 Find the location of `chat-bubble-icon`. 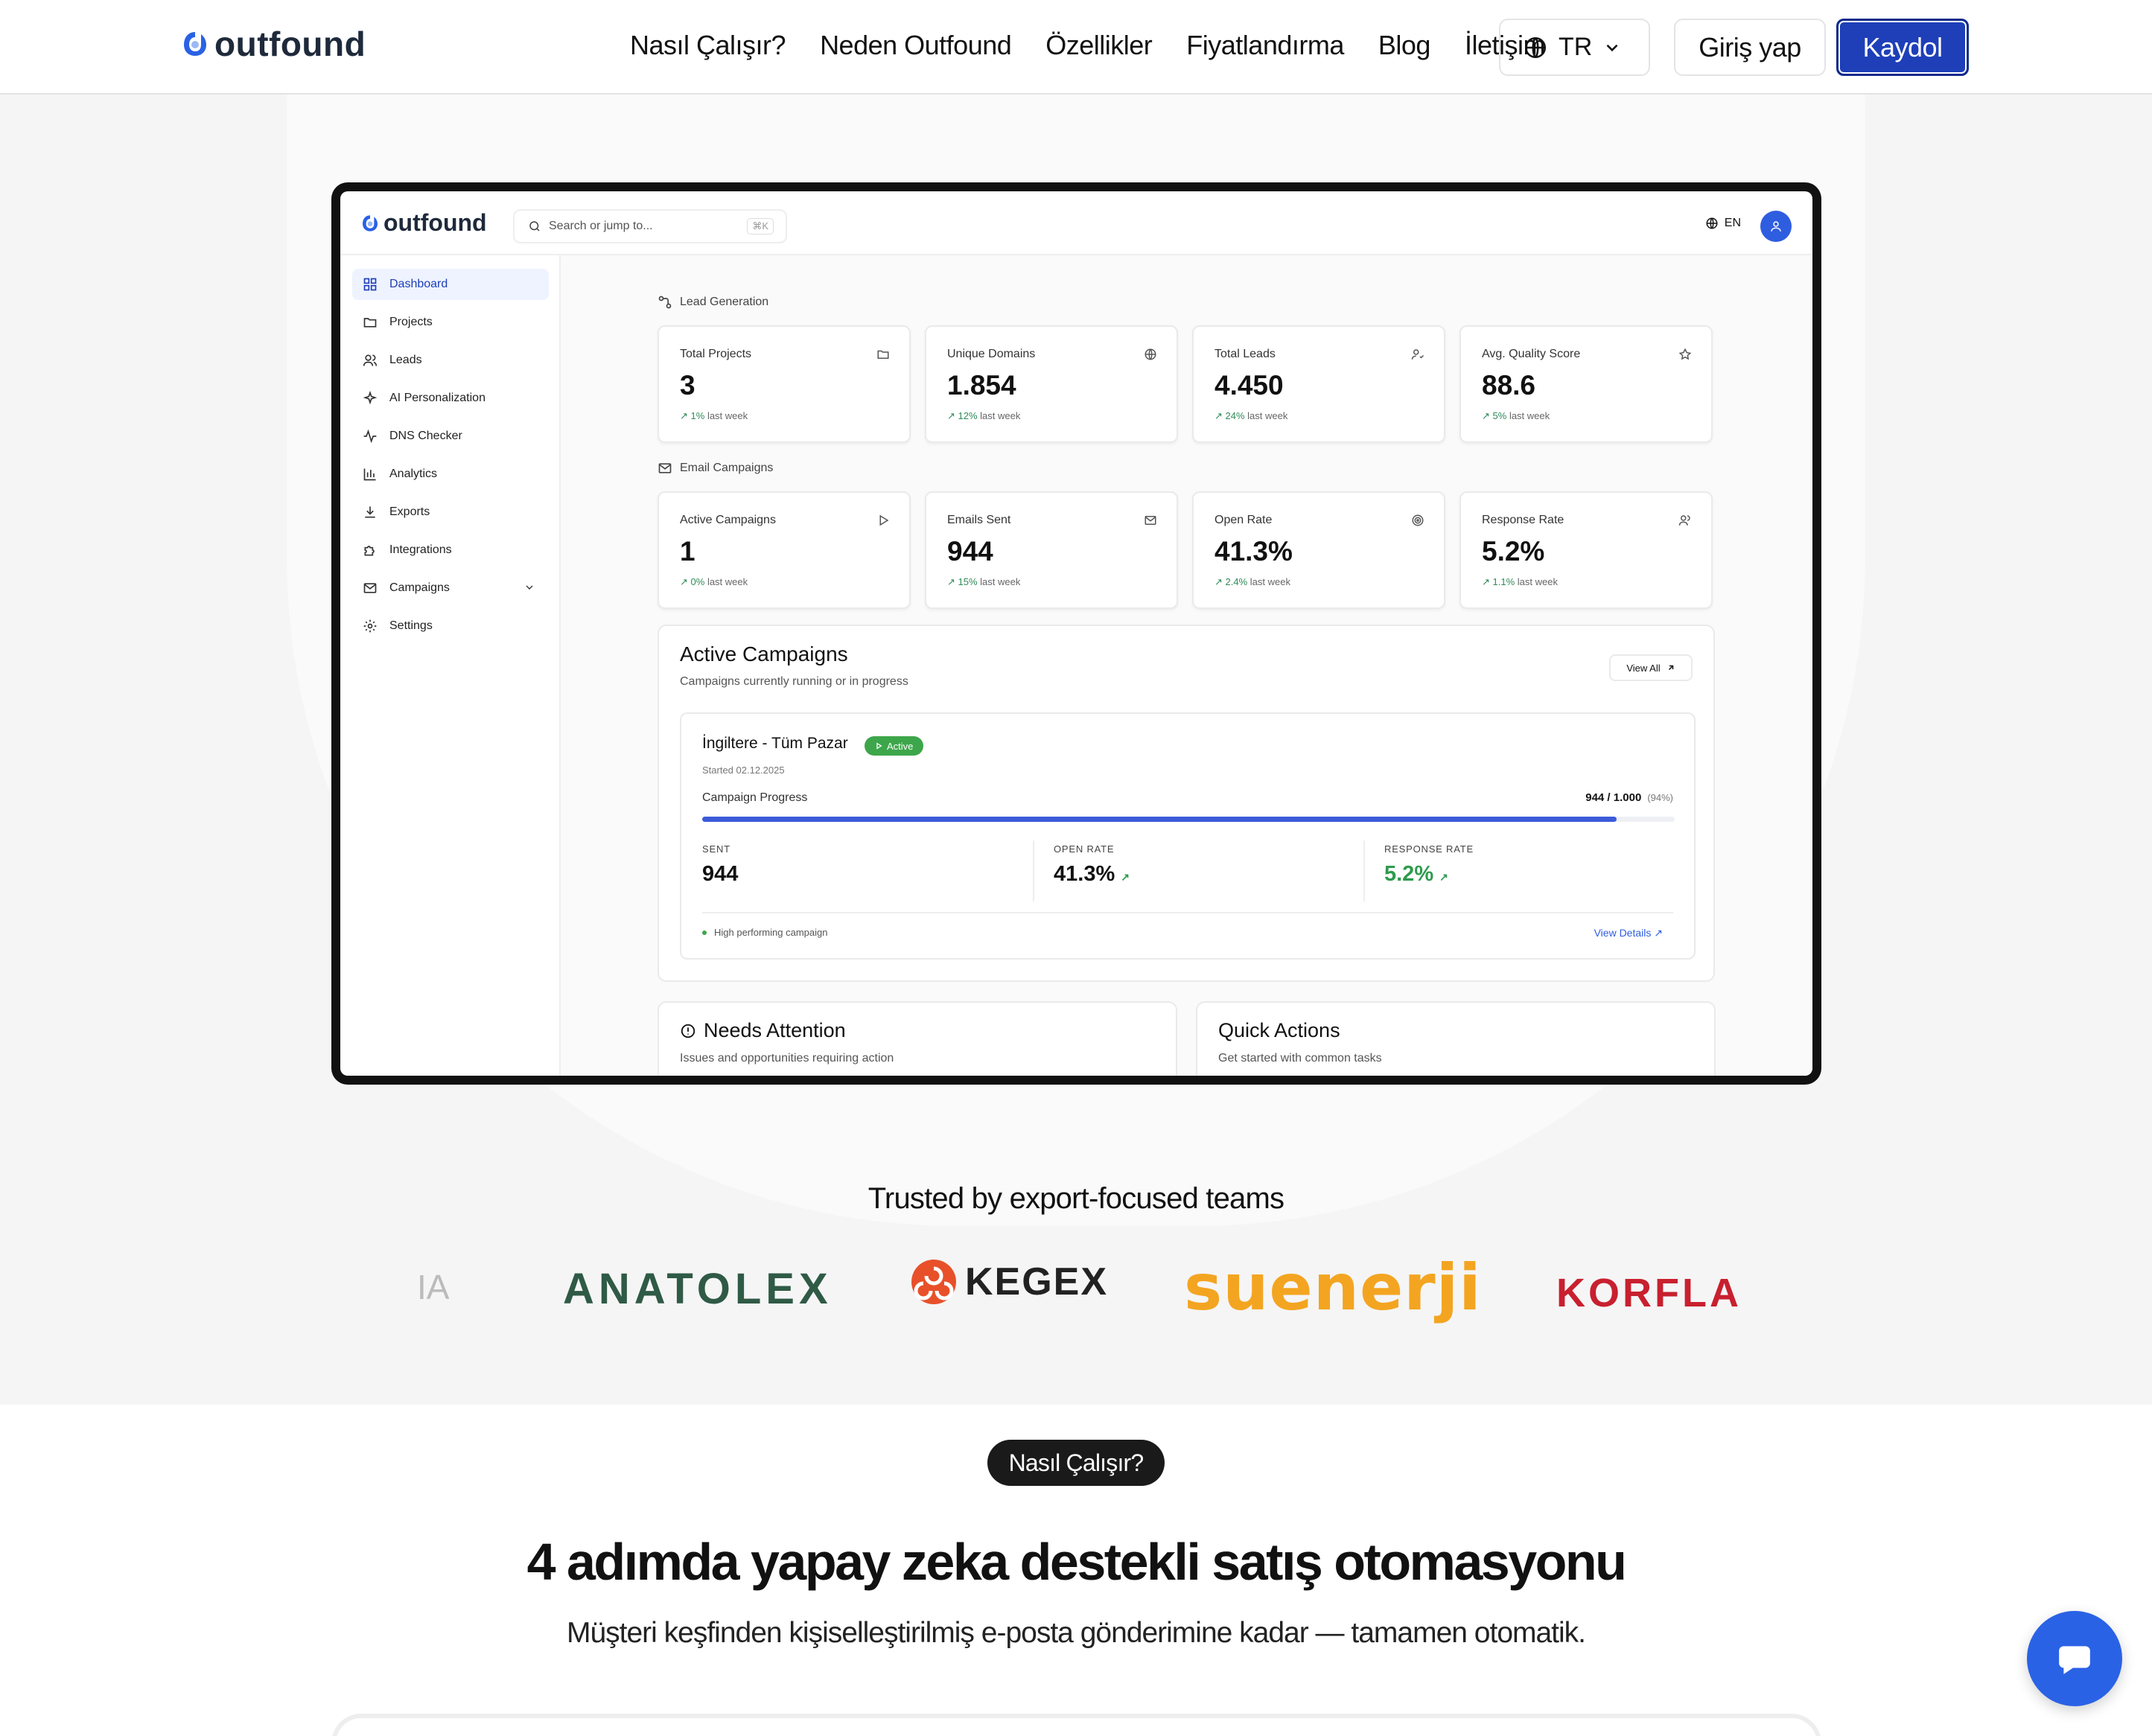

chat-bubble-icon is located at coordinates (2074, 1660).